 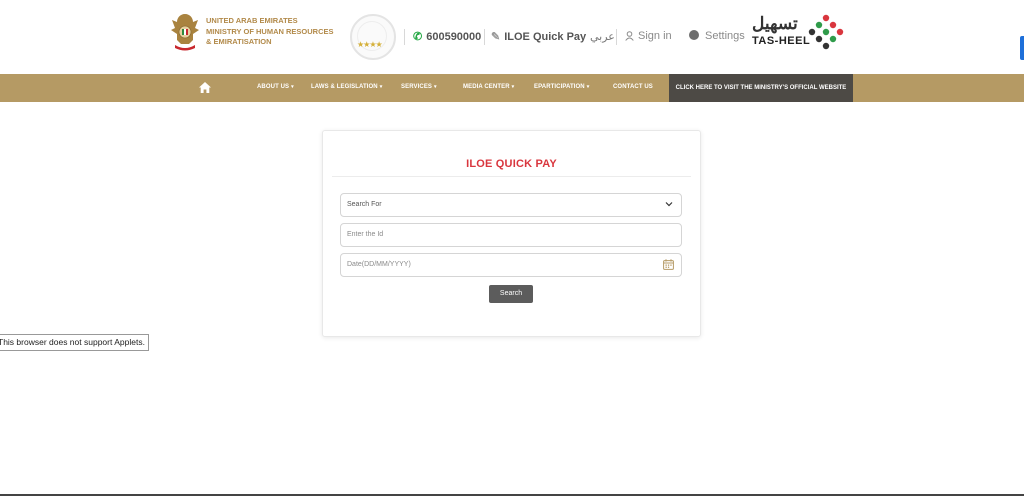 I want to click on applet-notice: This browser does not support Applets., so click(x=74, y=342).